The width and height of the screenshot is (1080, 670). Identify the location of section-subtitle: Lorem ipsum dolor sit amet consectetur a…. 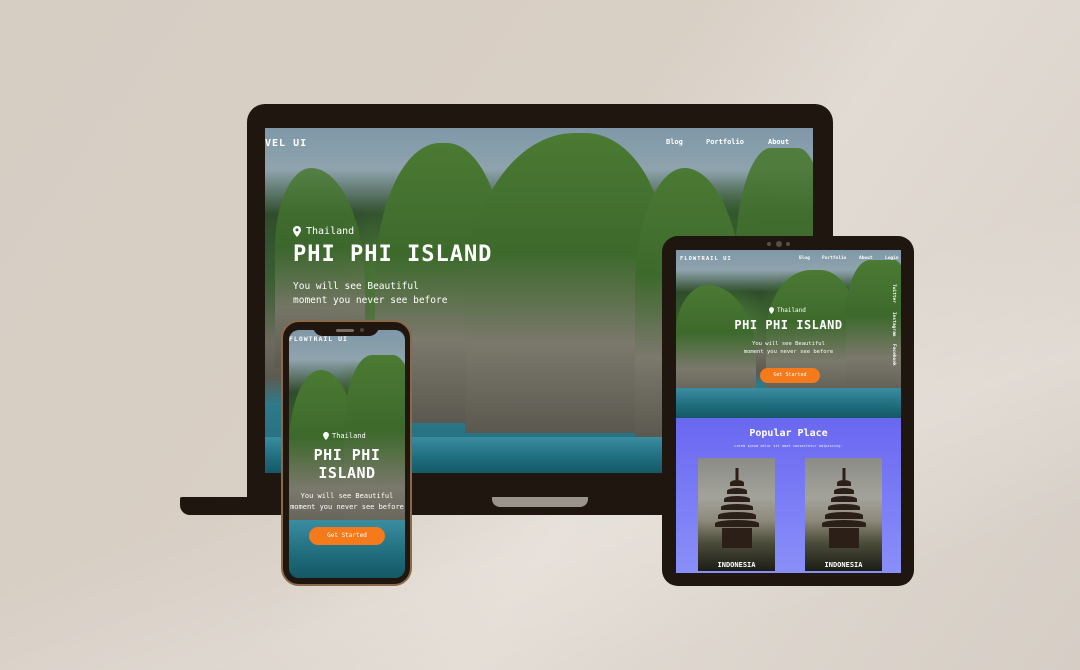
(788, 446).